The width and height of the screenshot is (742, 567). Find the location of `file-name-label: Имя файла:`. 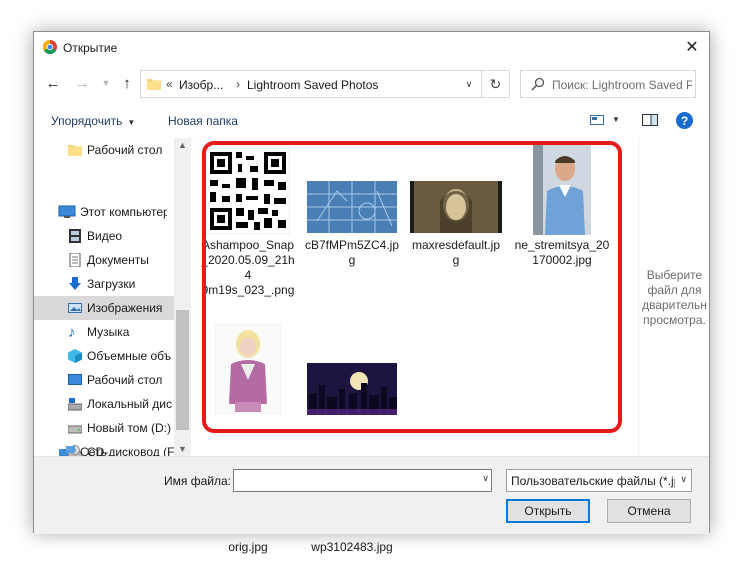

file-name-label: Имя файла: is located at coordinates (197, 481).